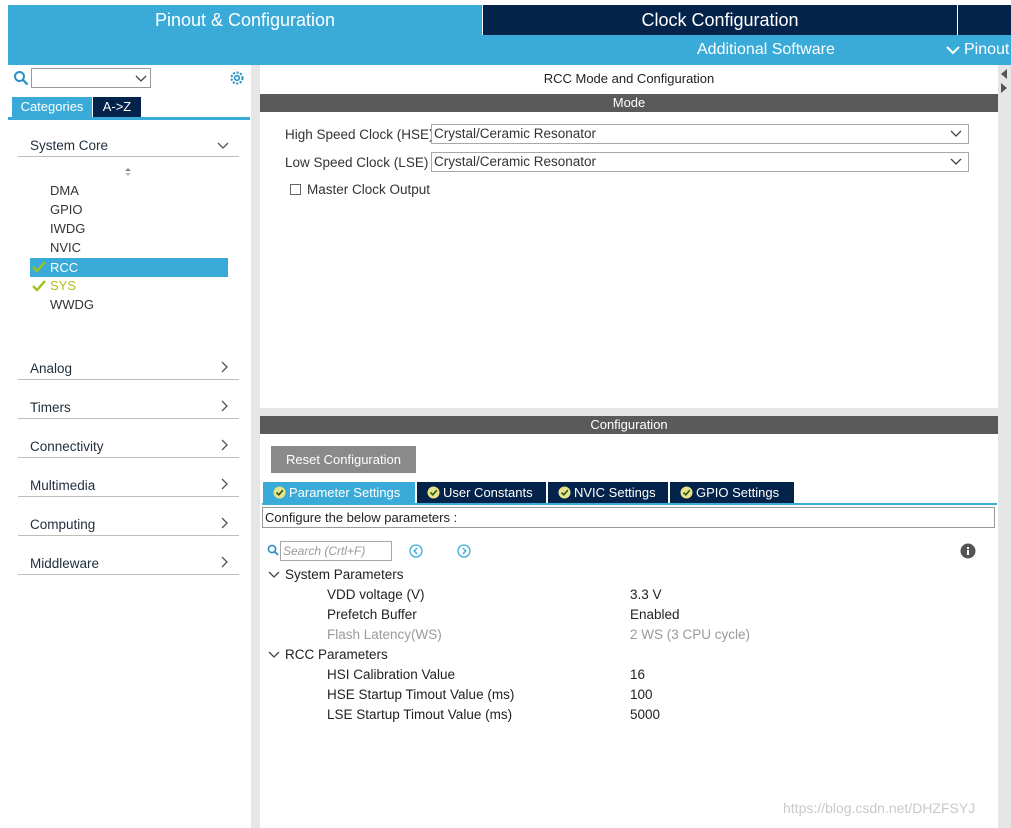 This screenshot has height=828, width=1011. I want to click on tab-parameter-settings: Parameter Settings, so click(339, 492).